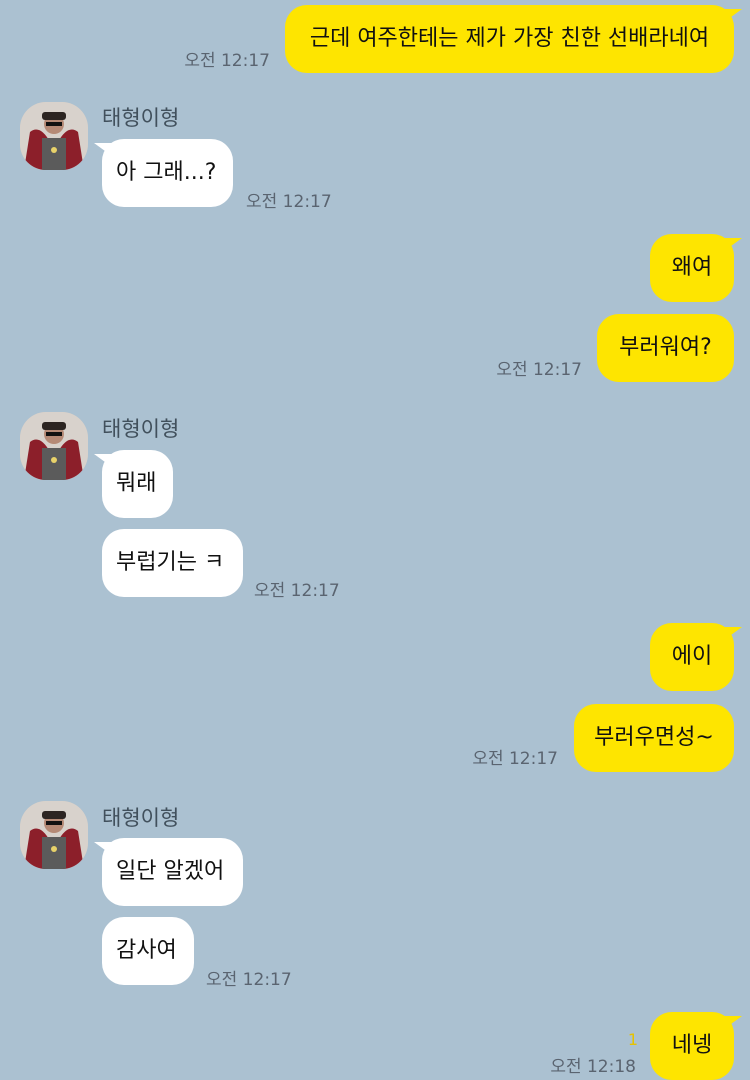 Image resolution: width=750 pixels, height=1080 pixels. I want to click on incoming-message-bubble: 부럽기는 ㅋ, so click(172, 563).